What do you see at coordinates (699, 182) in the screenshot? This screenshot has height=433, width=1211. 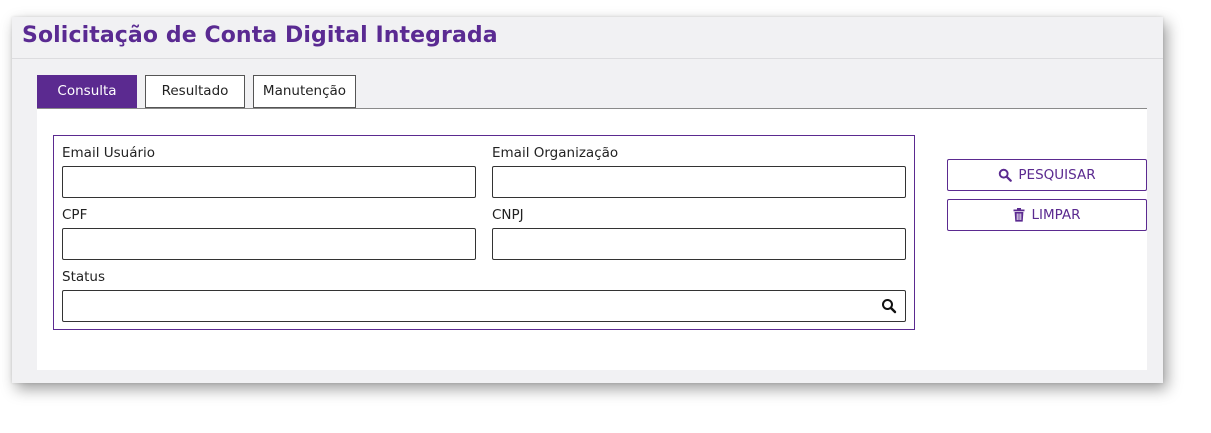 I see `email-organizacao-input` at bounding box center [699, 182].